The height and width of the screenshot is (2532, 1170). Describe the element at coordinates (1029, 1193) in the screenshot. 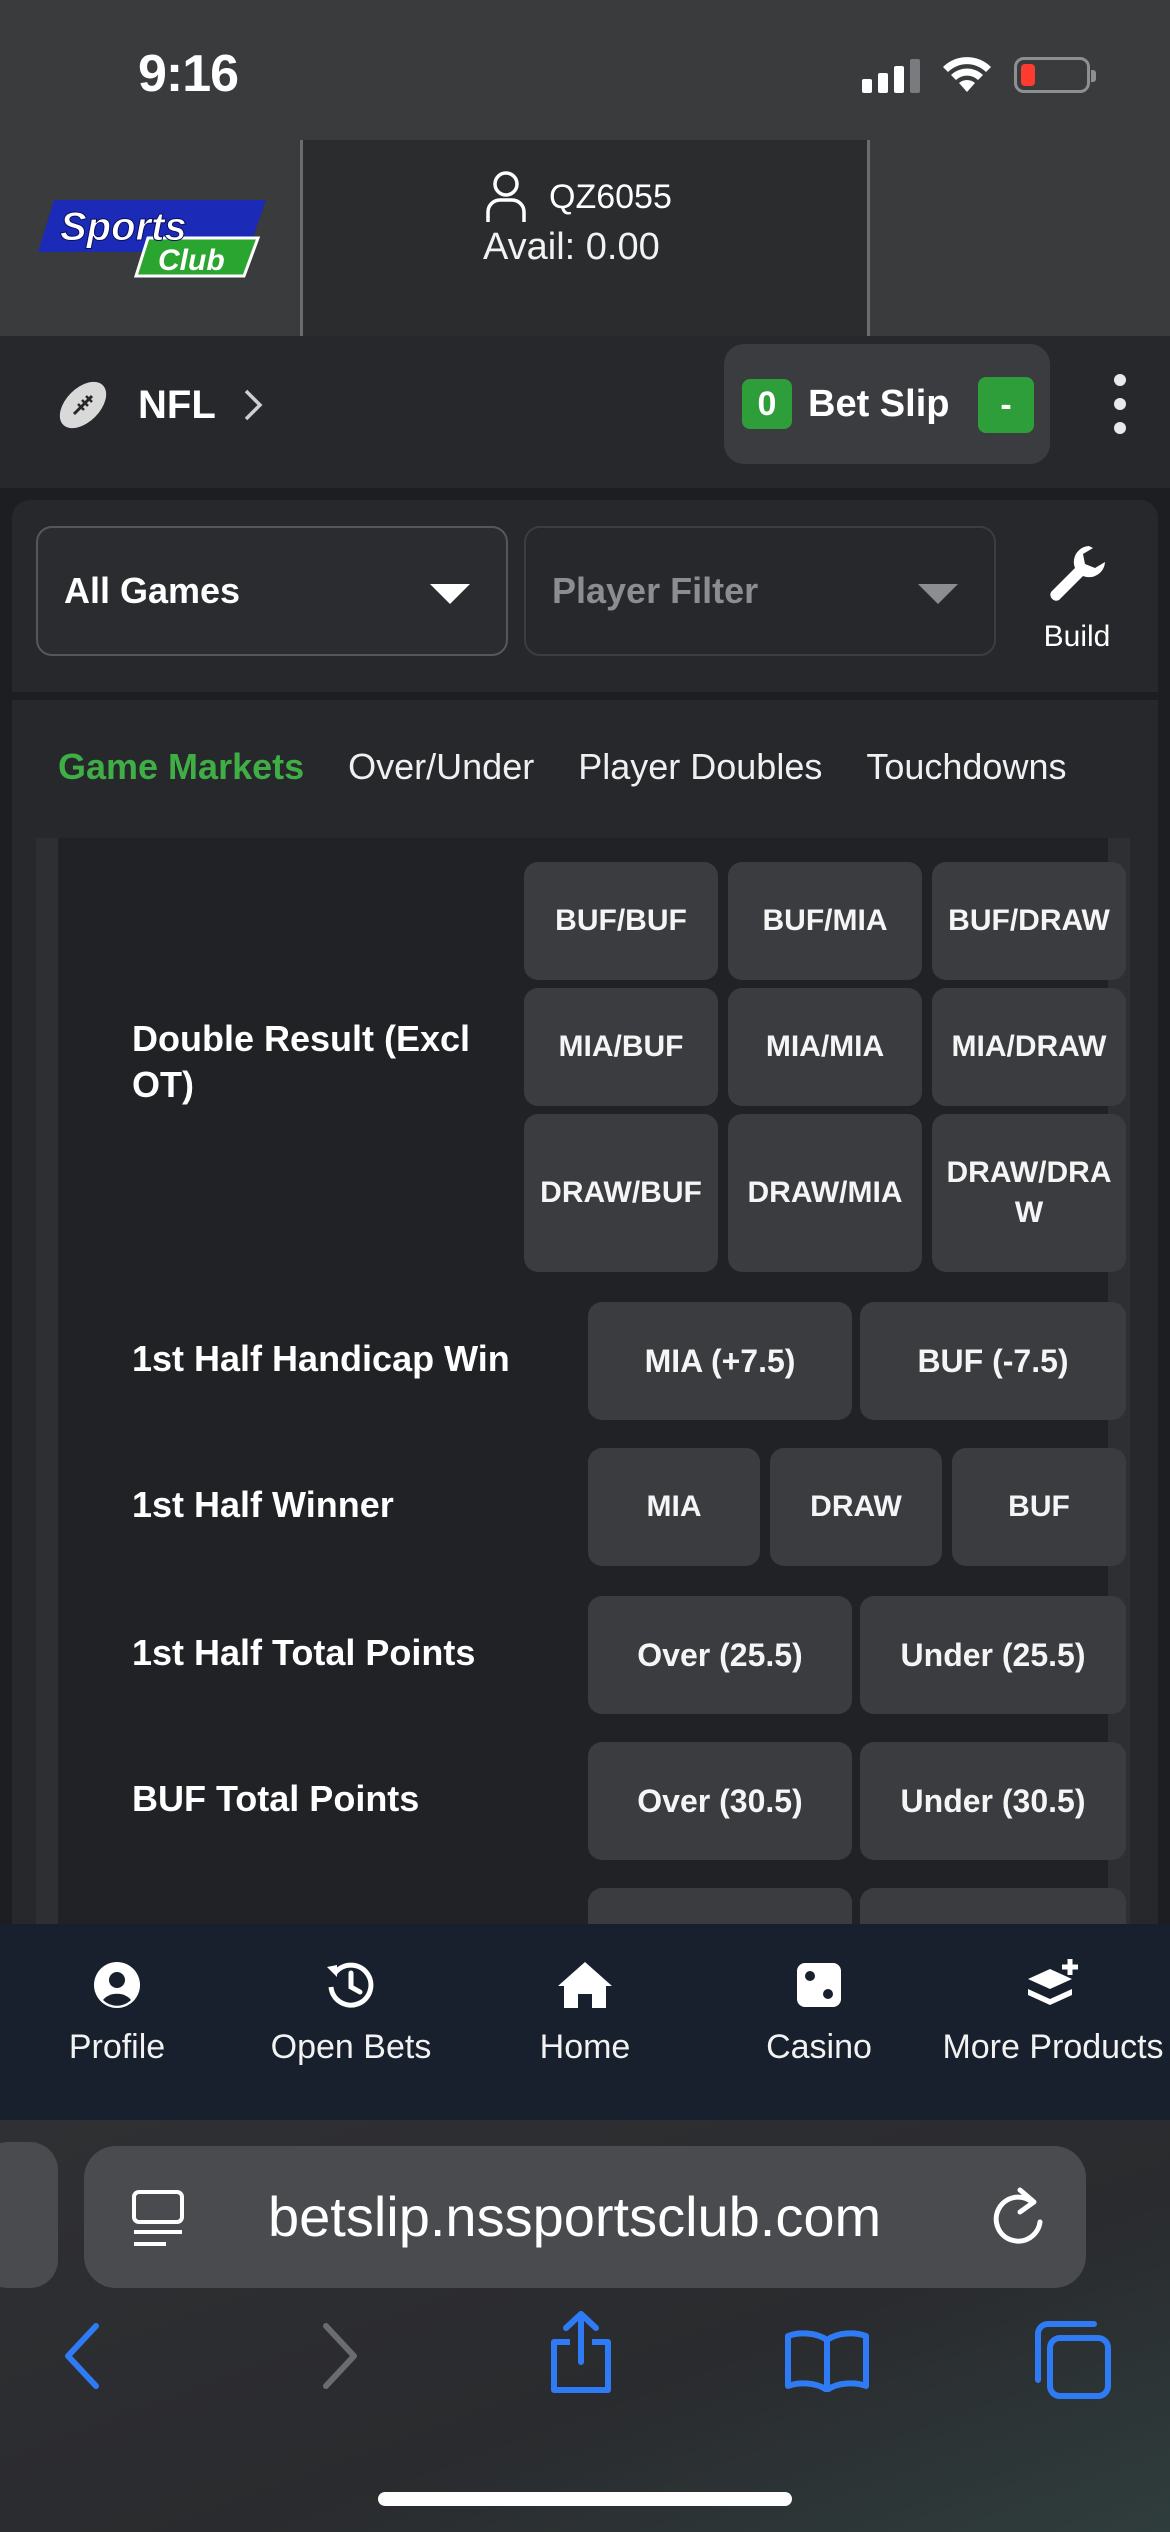

I see `odds-button-draw-draw: DRAW/DRAW` at that location.